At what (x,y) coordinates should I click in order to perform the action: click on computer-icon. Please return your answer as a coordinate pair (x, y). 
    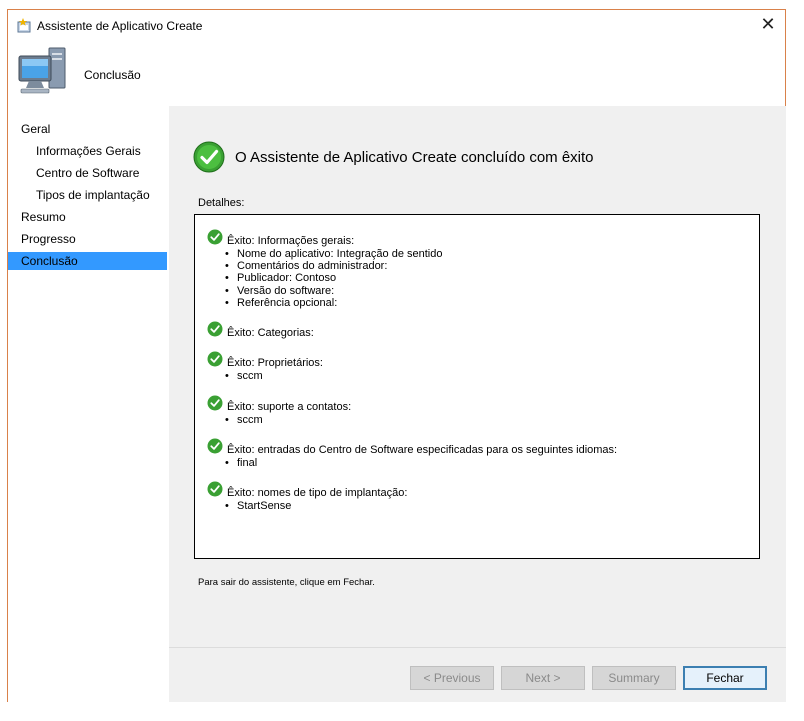
    Looking at the image, I should click on (42, 70).